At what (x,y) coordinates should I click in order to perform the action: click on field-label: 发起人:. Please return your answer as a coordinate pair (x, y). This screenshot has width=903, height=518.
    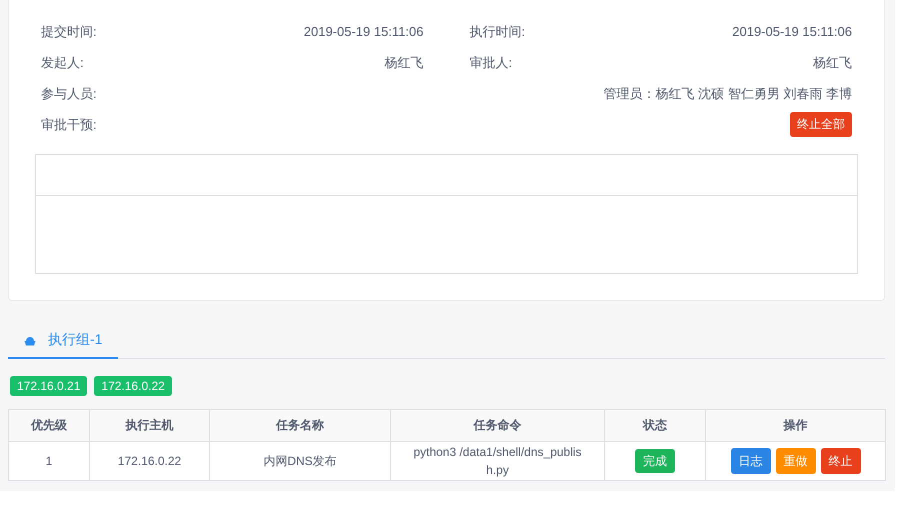
    Looking at the image, I should click on (62, 63).